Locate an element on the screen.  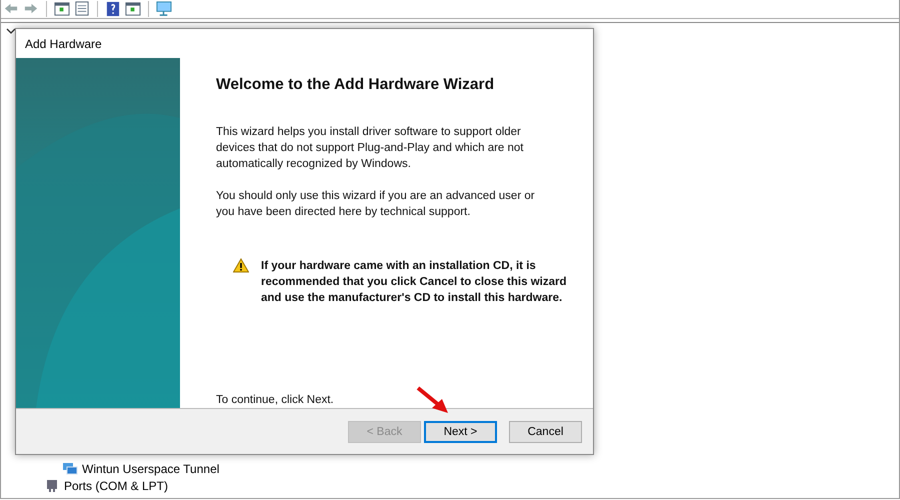
monitor-icon is located at coordinates (164, 9).